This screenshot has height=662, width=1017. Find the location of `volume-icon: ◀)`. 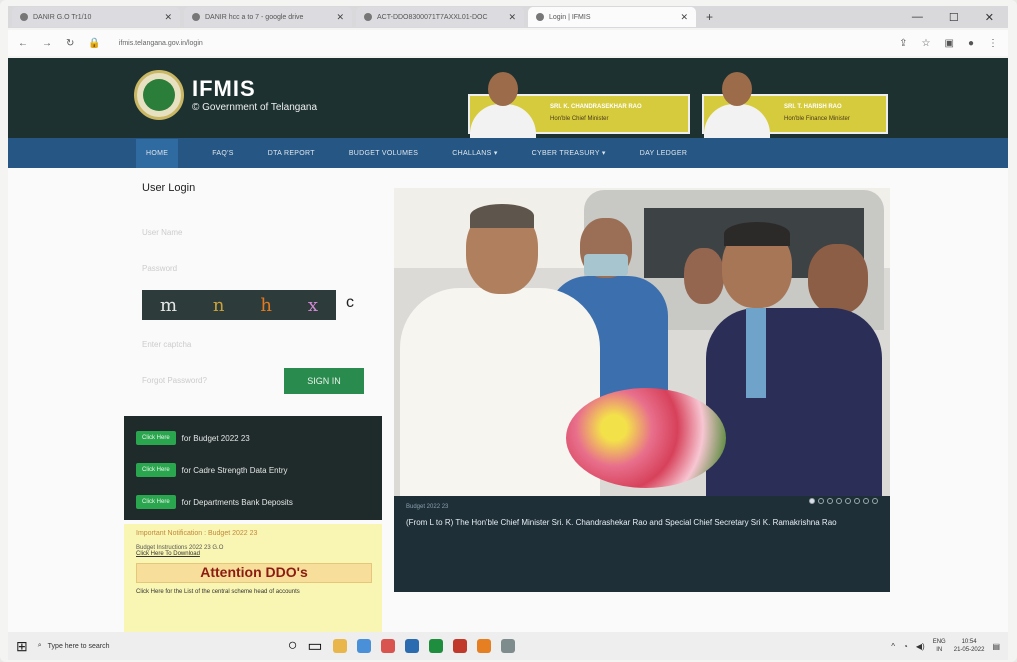

volume-icon: ◀) is located at coordinates (920, 646).